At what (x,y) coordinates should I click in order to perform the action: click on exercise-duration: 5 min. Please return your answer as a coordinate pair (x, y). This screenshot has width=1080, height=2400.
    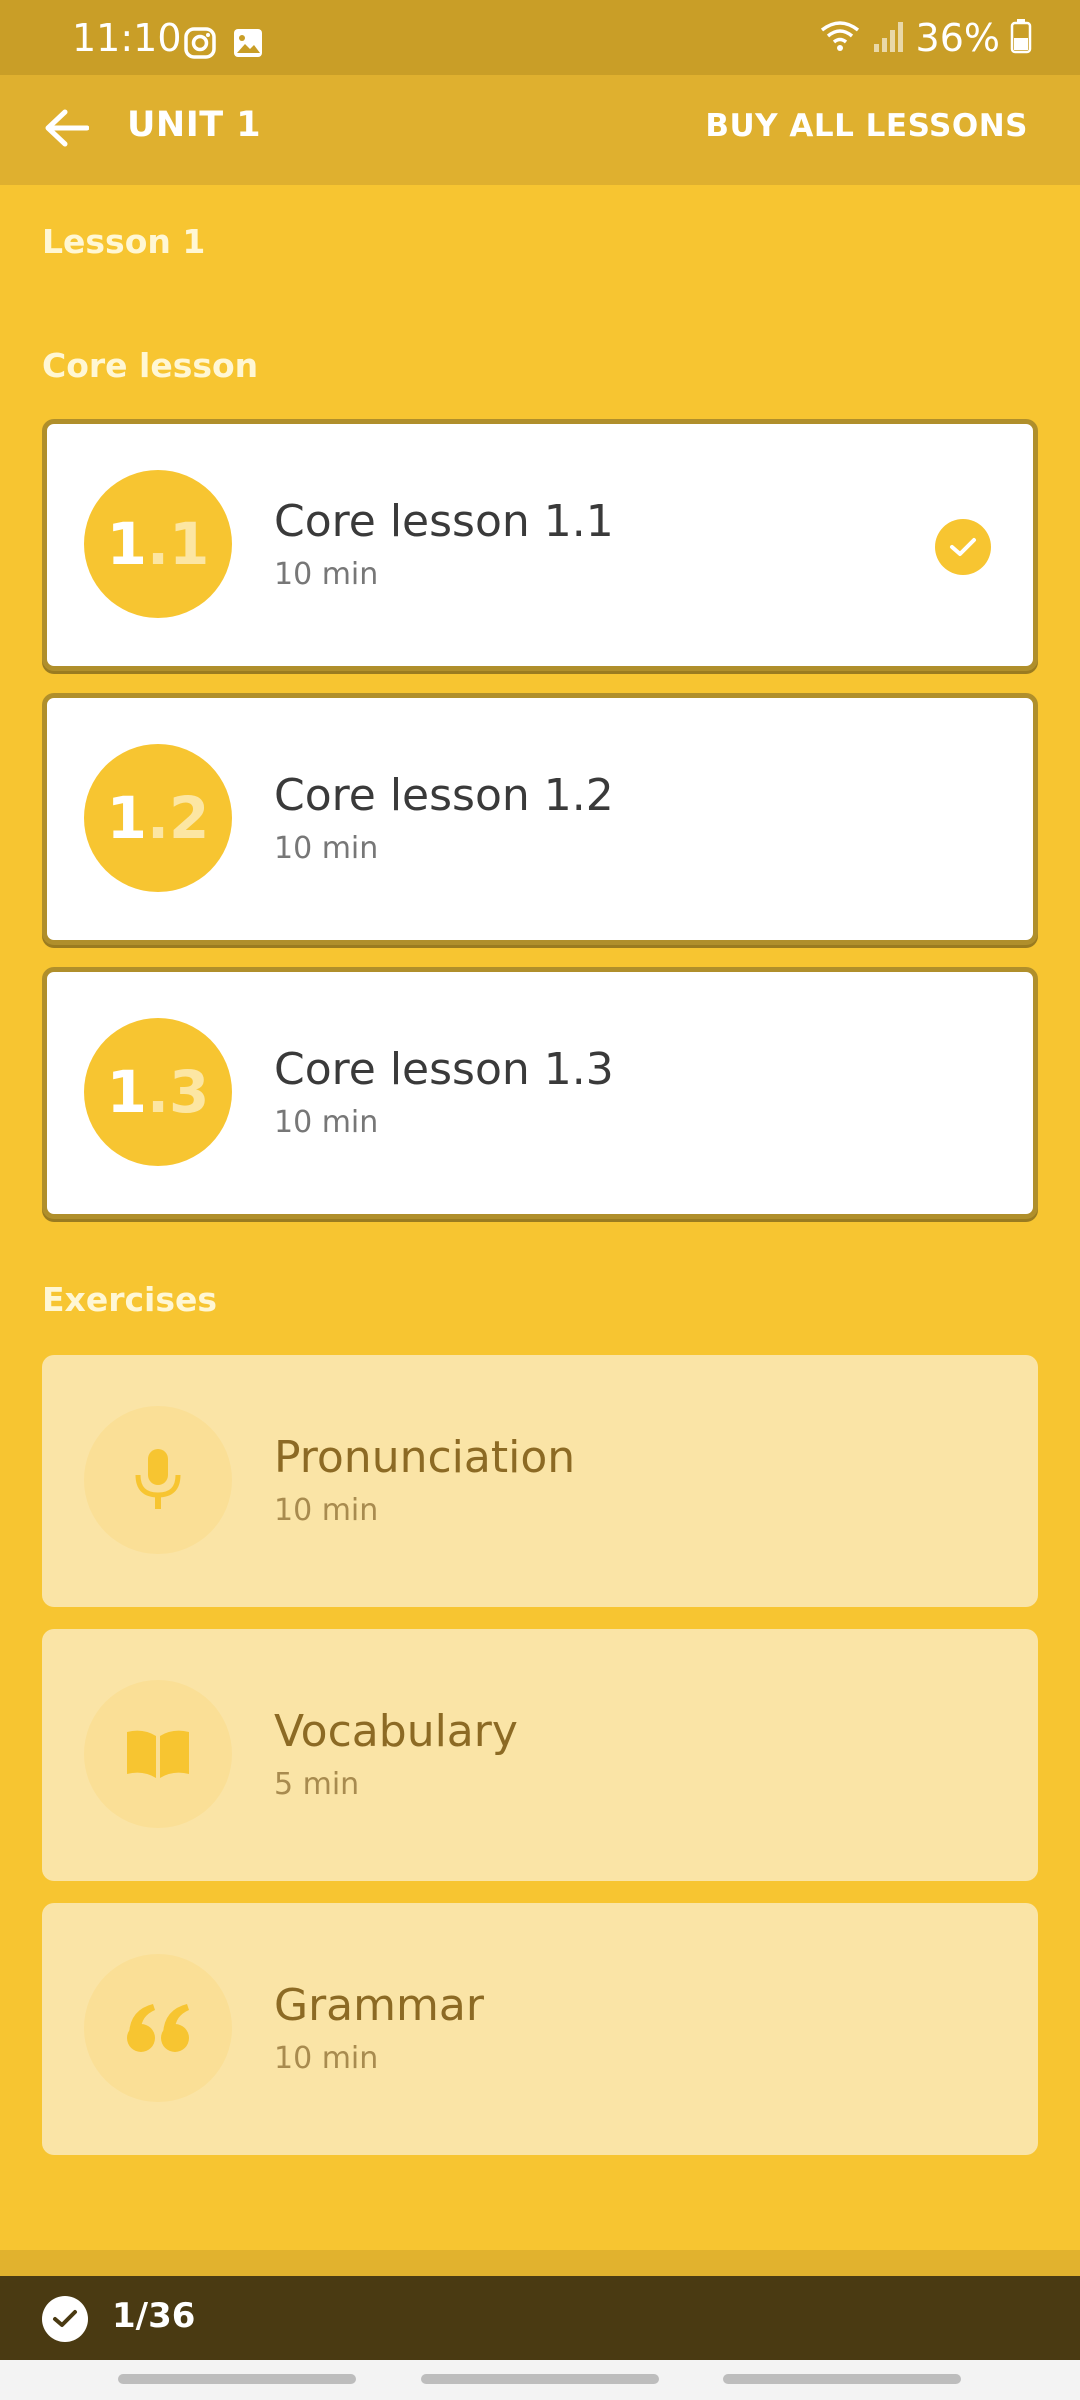
    Looking at the image, I should click on (317, 1784).